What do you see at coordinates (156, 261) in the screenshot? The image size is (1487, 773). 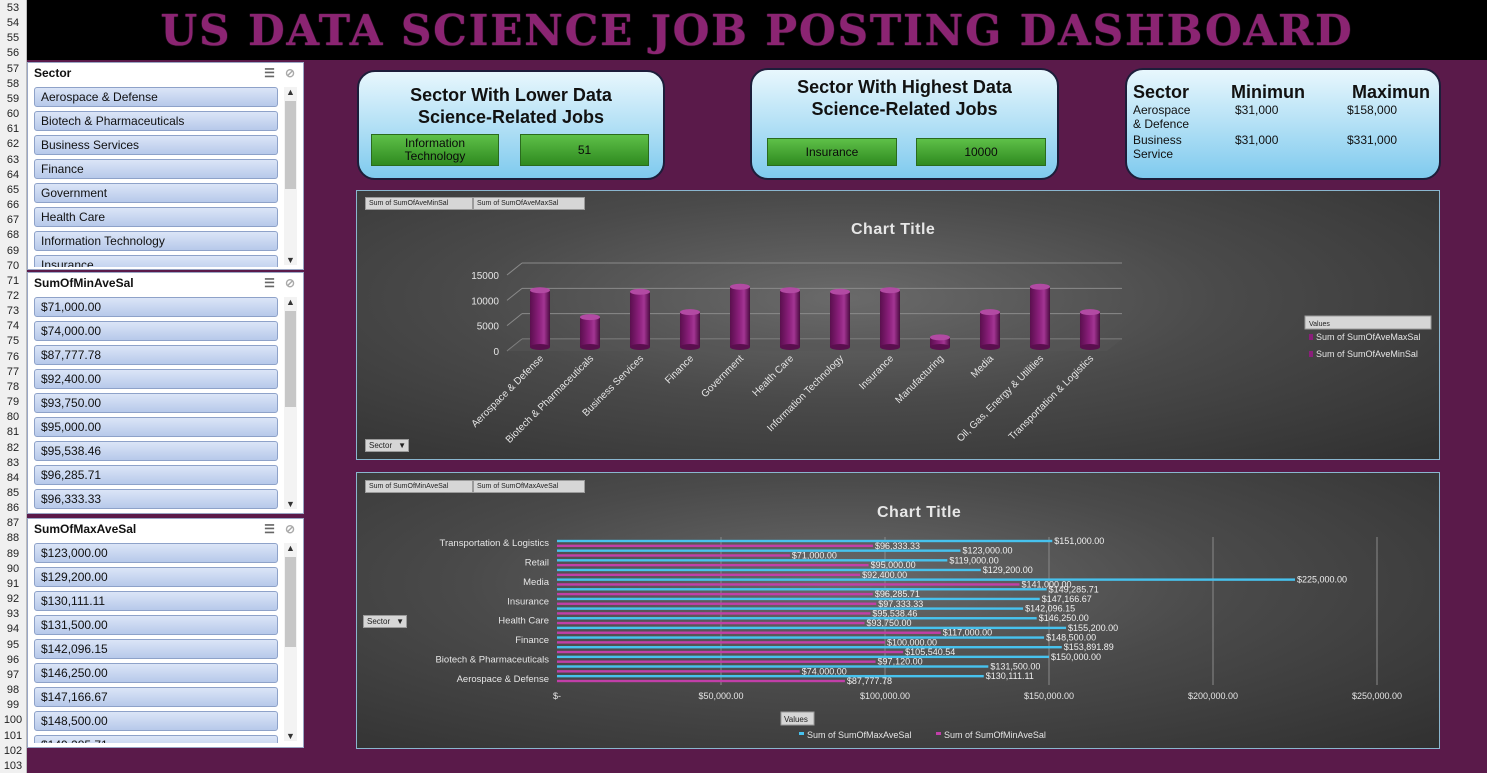 I see `slicer-item: Insurance` at bounding box center [156, 261].